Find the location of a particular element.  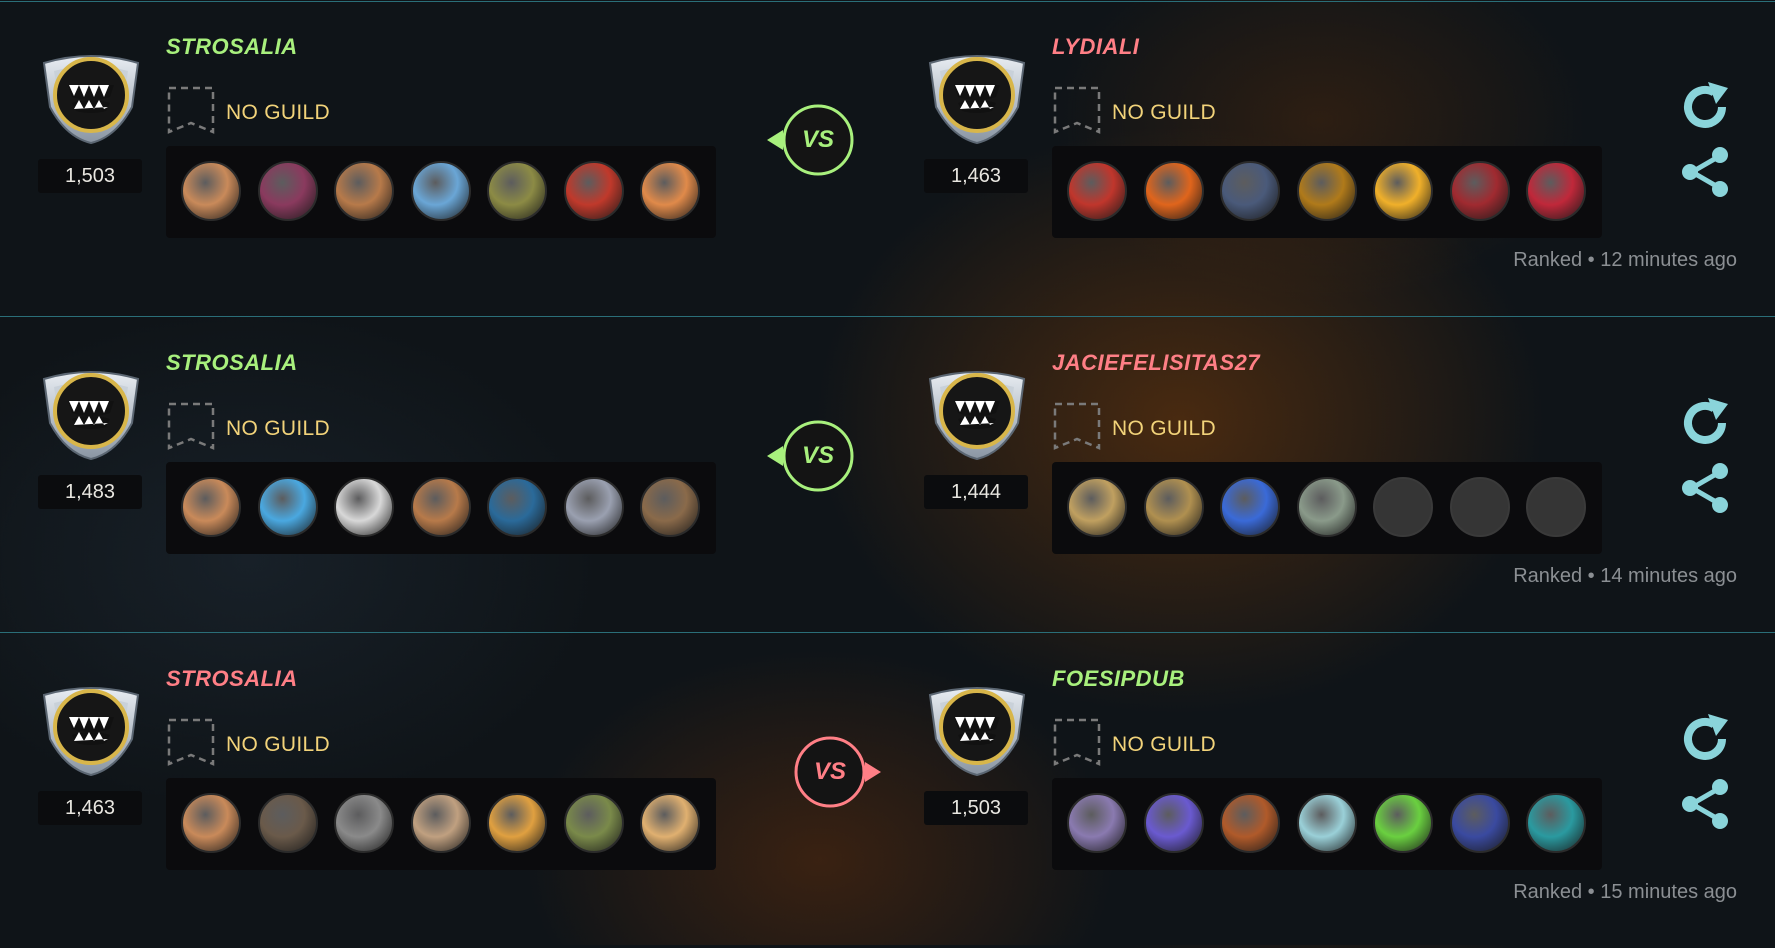

battle-meta: Ranked • 14 minutes ago is located at coordinates (1625, 576).